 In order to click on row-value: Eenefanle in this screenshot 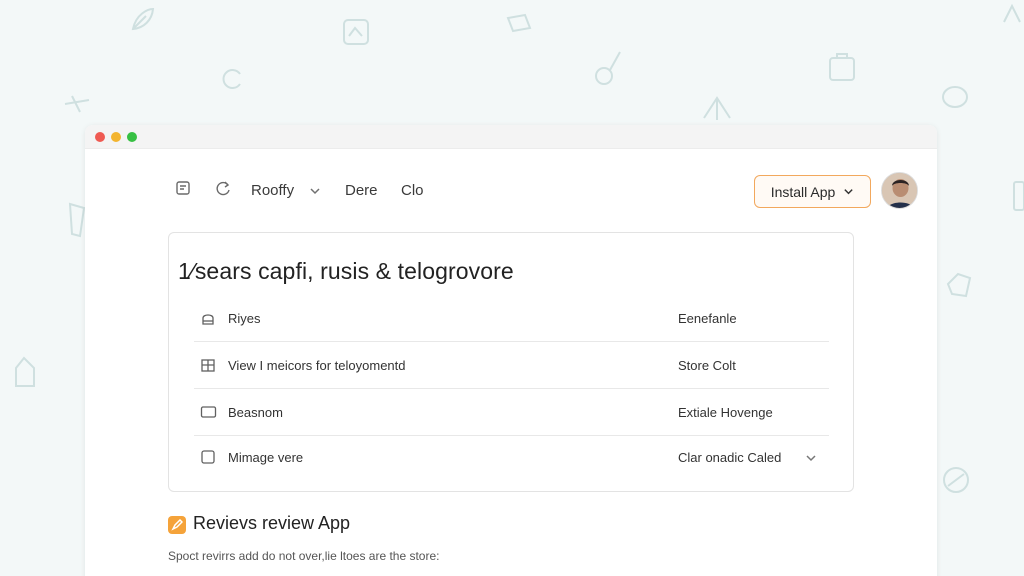, I will do `click(707, 318)`.